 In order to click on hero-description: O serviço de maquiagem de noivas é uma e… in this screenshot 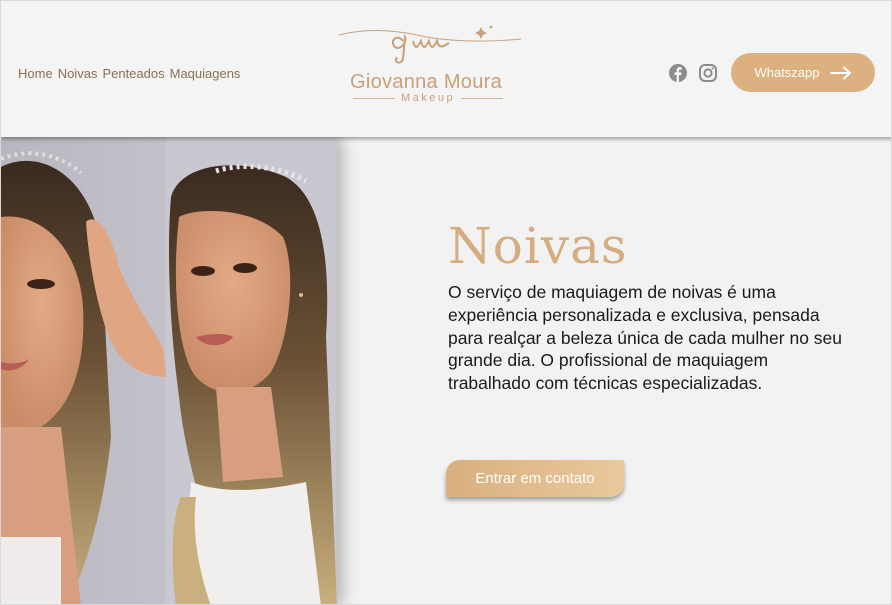, I will do `click(645, 338)`.